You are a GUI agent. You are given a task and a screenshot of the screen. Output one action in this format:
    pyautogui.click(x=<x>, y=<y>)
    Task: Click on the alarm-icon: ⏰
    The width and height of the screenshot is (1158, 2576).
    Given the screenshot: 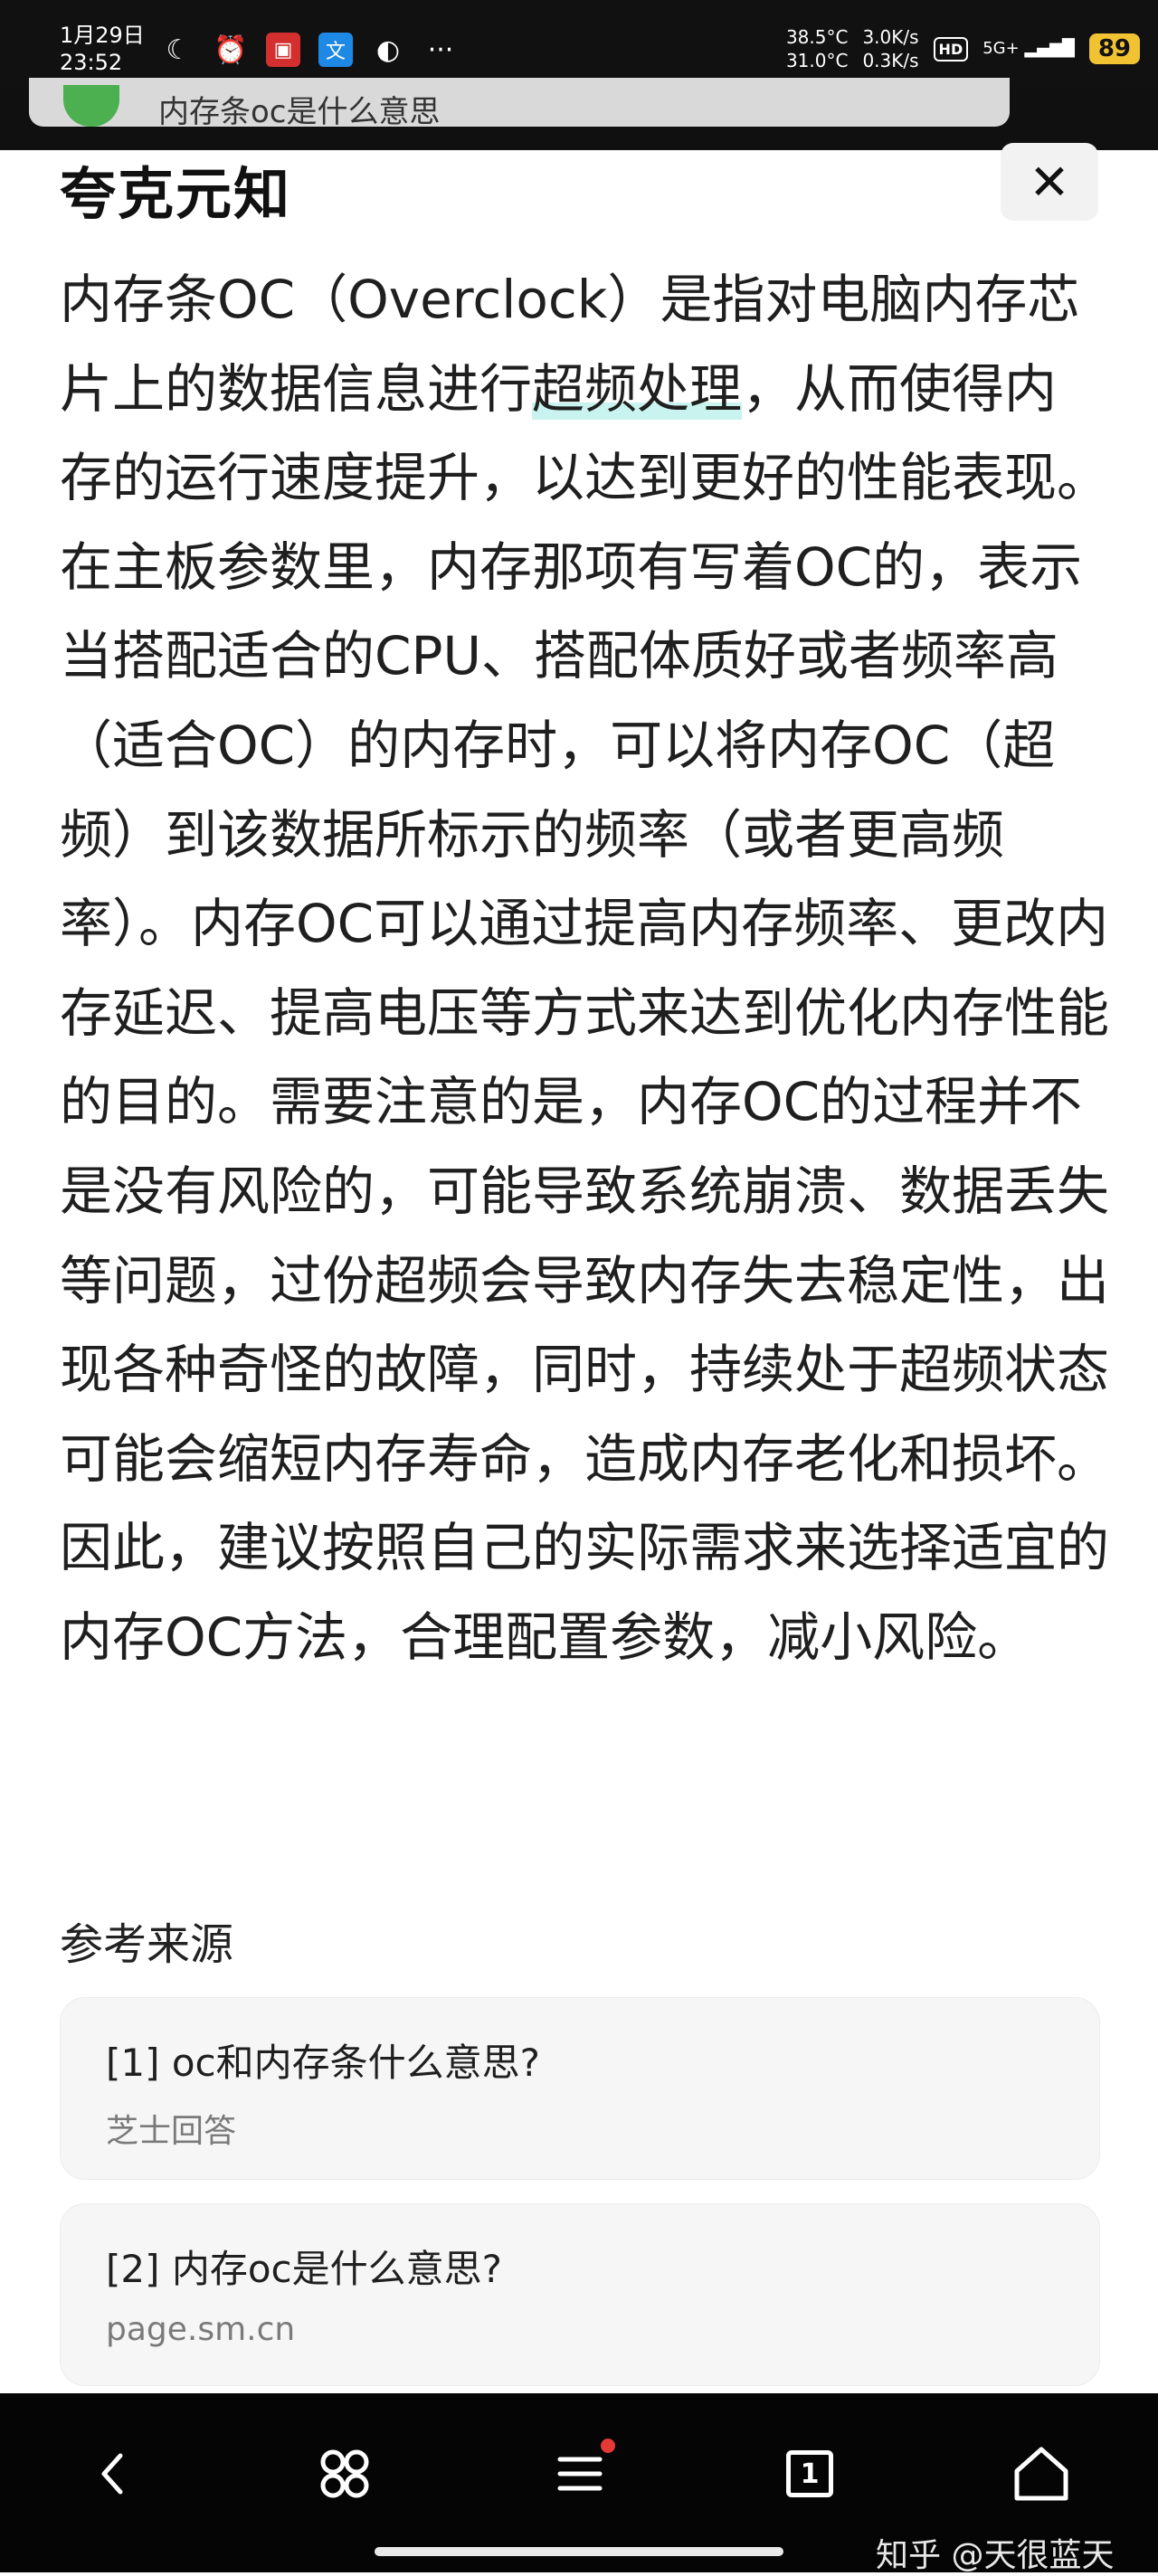 What is the action you would take?
    pyautogui.click(x=231, y=49)
    